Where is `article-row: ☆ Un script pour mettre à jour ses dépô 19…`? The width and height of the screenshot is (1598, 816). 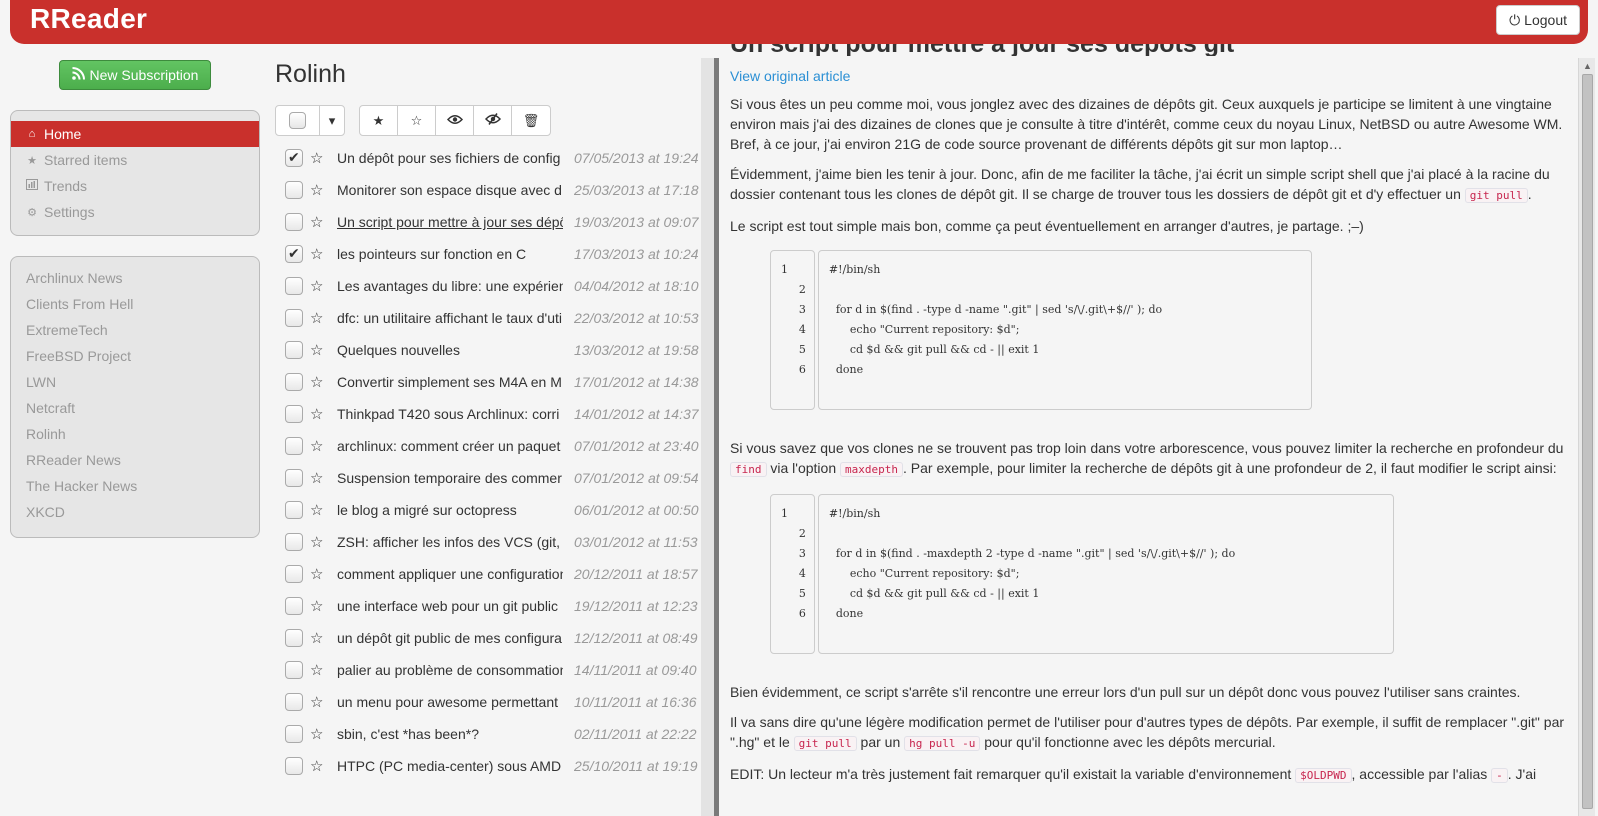 article-row: ☆ Un script pour mettre à jour ses dépô 19… is located at coordinates (493, 222).